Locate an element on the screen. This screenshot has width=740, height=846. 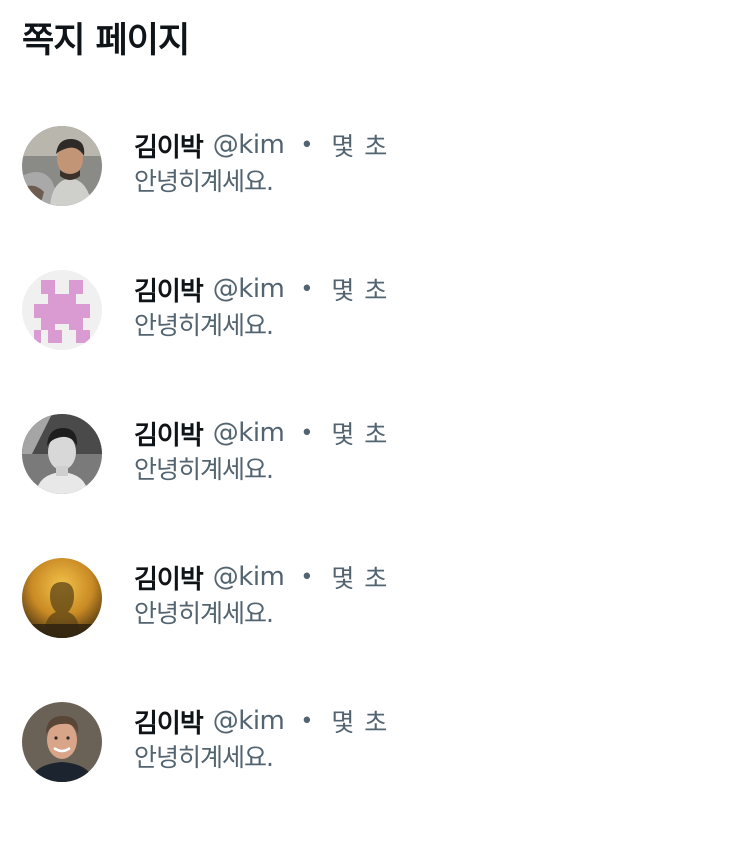
avatar-identicon-pink-icon is located at coordinates (62, 310).